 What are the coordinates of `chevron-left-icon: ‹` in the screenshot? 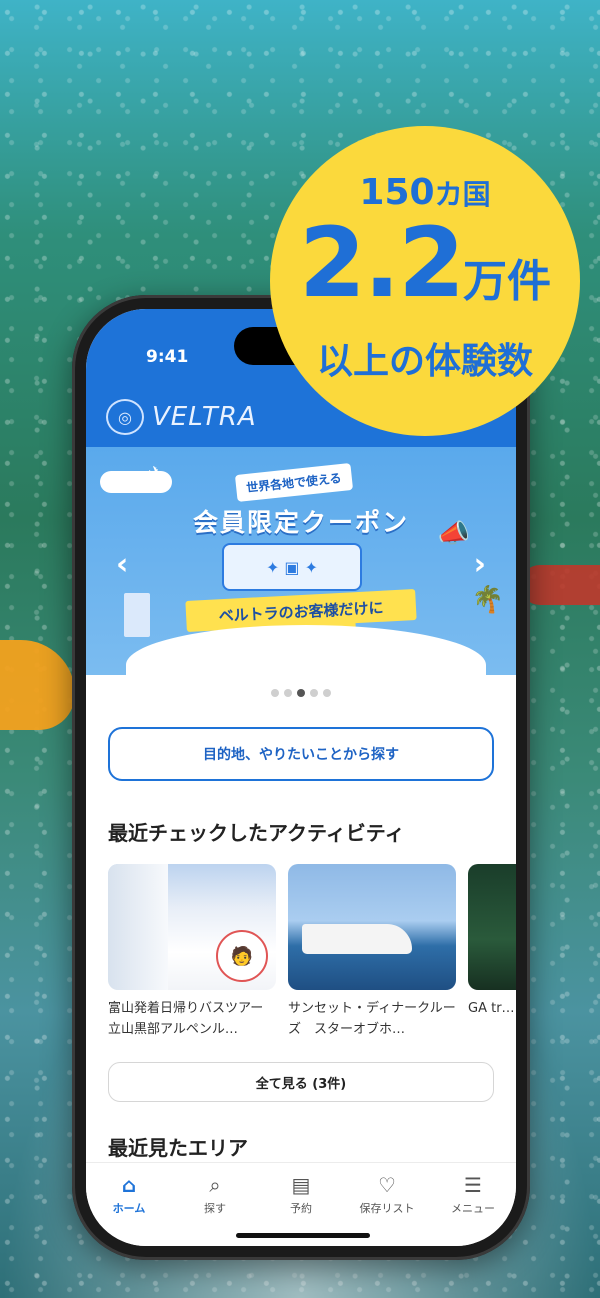 It's located at (122, 564).